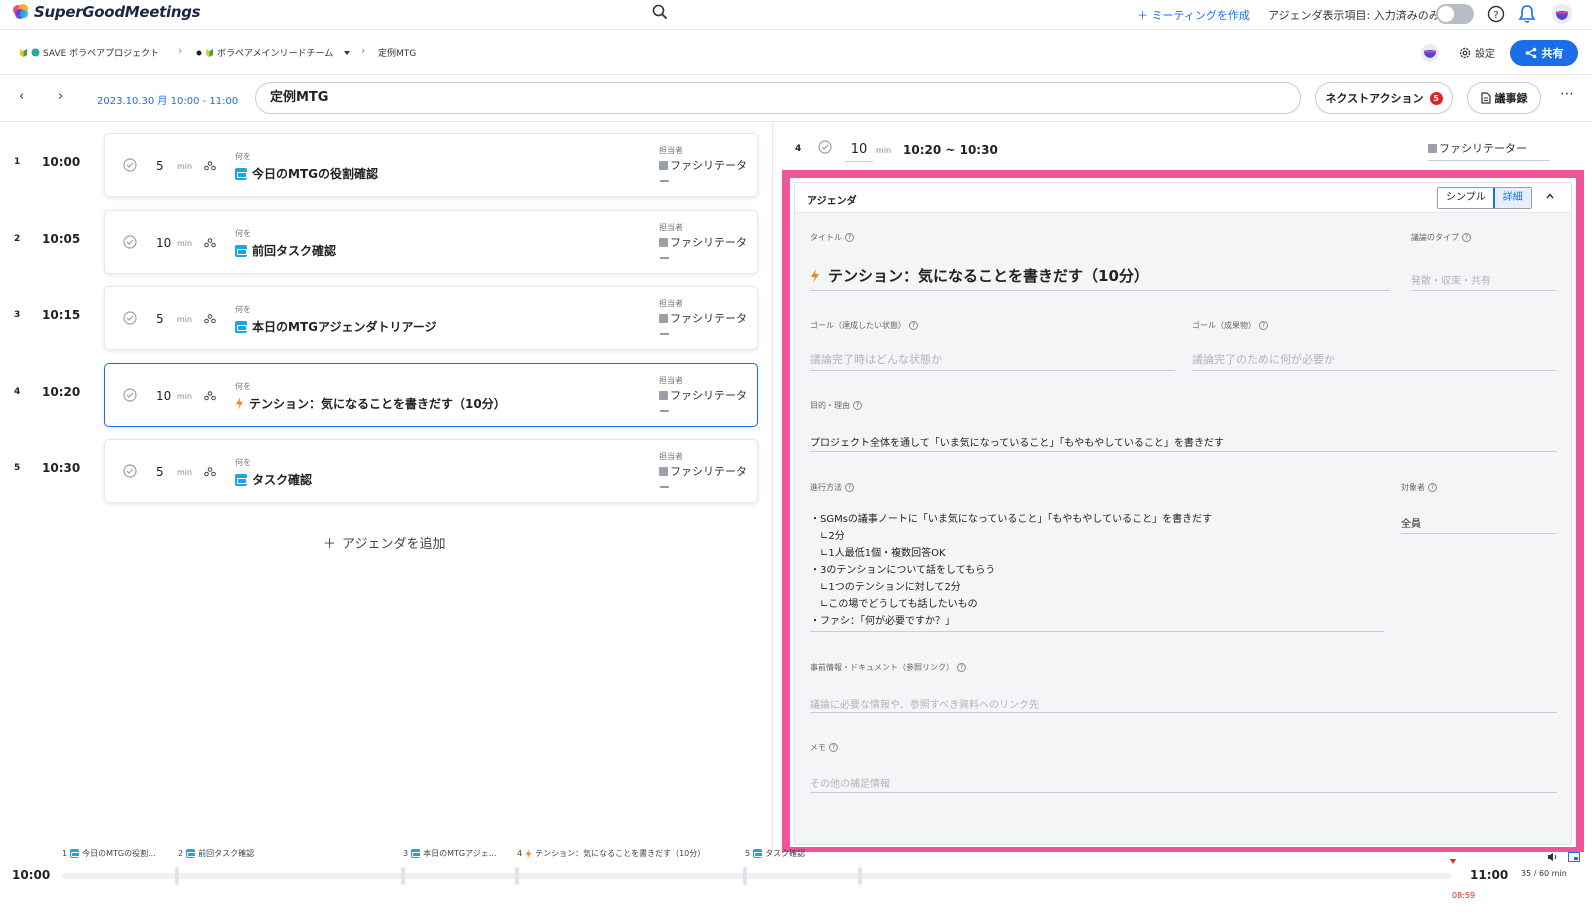  What do you see at coordinates (431, 242) in the screenshot?
I see `agenda-card: 10 min 何を 前回タスク確認 担当者 ファシリテーター` at bounding box center [431, 242].